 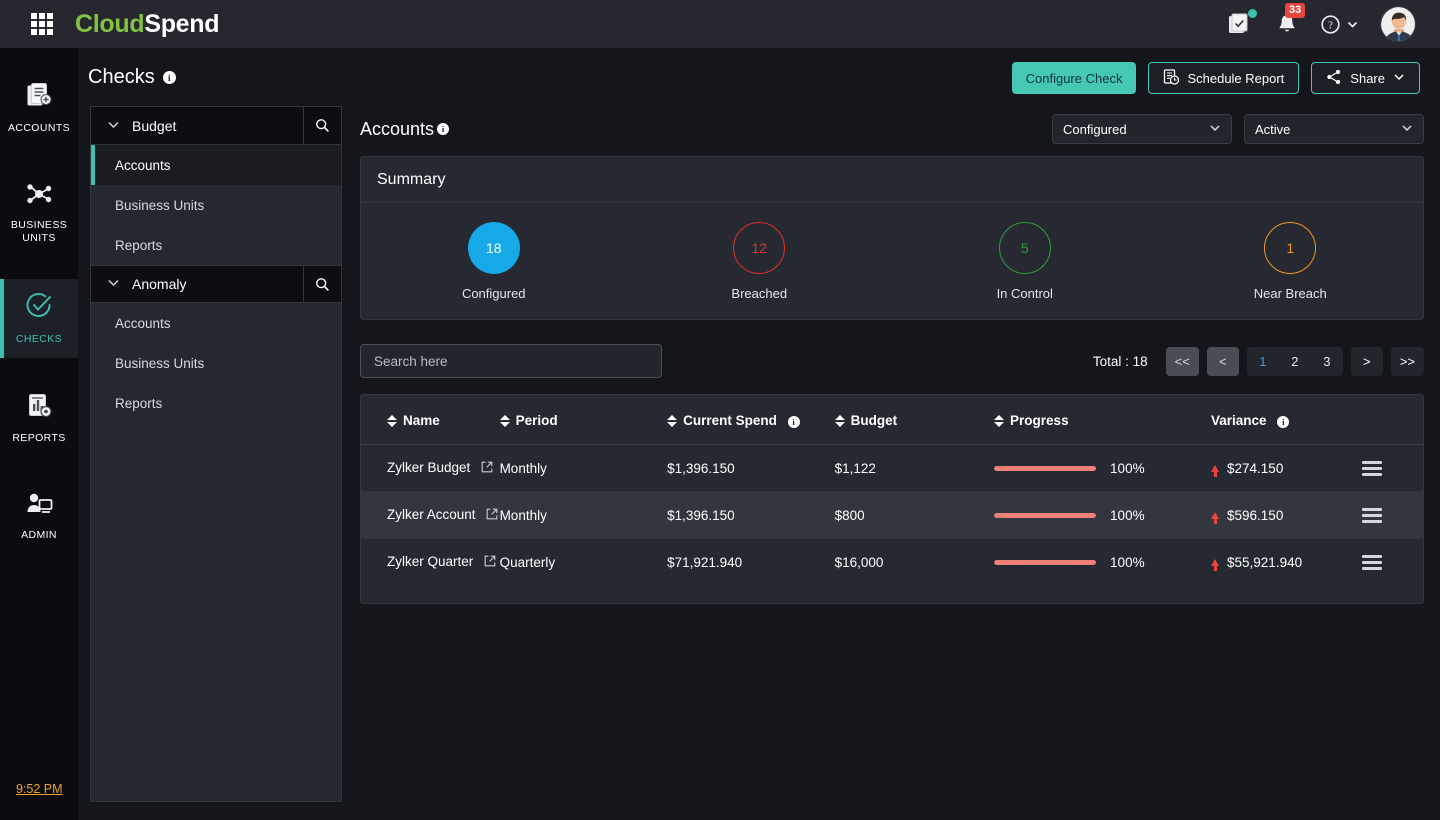 I want to click on section-title: Accounts i, so click(x=405, y=129).